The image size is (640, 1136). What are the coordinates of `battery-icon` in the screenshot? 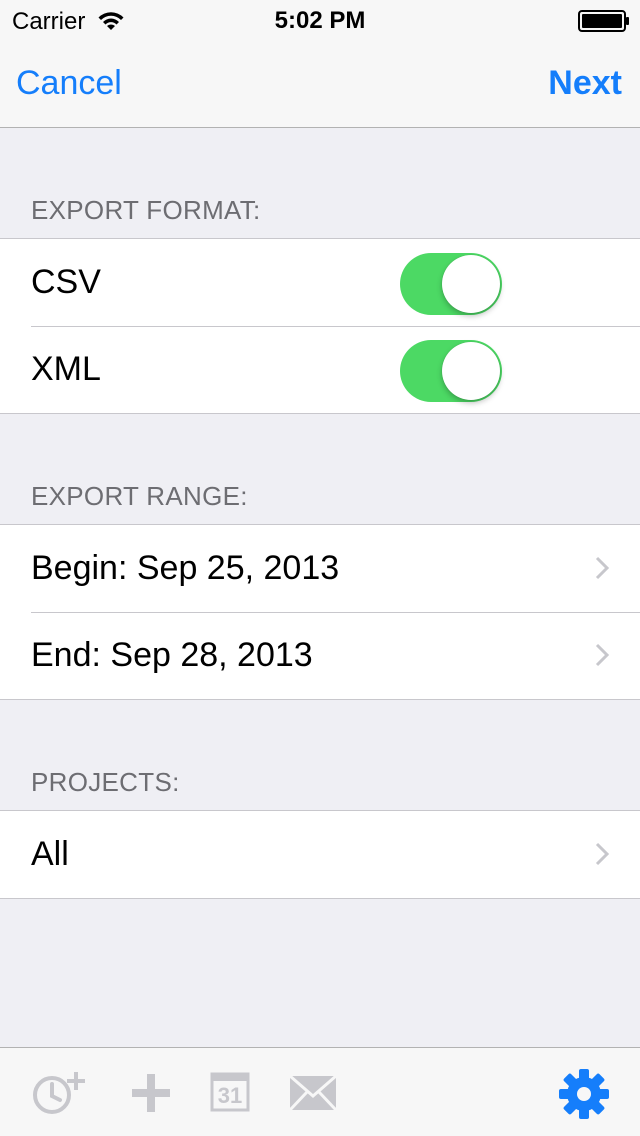 It's located at (603, 21).